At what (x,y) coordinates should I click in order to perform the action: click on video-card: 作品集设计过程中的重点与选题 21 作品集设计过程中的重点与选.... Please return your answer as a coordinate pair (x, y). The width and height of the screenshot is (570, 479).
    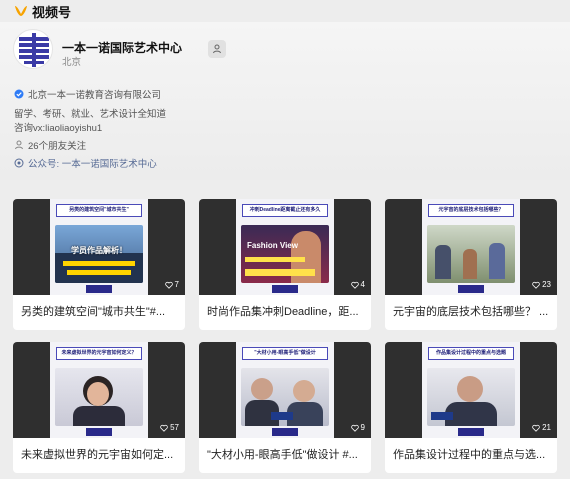
    Looking at the image, I should click on (471, 407).